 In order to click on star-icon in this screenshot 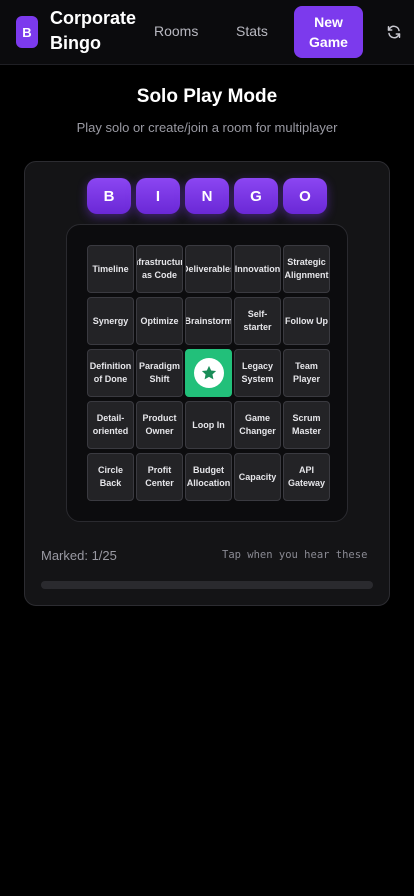, I will do `click(208, 372)`.